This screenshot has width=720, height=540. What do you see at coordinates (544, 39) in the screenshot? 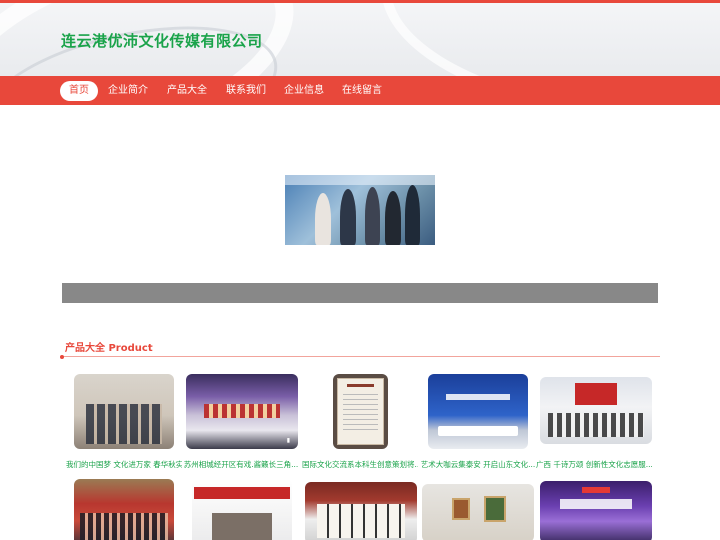
I see `header-decoration` at bounding box center [544, 39].